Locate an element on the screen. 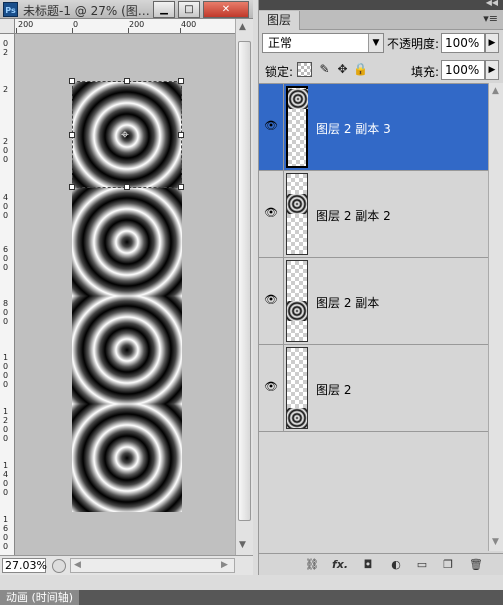 Image resolution: width=503 pixels, height=605 pixels. layer-name: 图层 2 副本 3 is located at coordinates (353, 128).